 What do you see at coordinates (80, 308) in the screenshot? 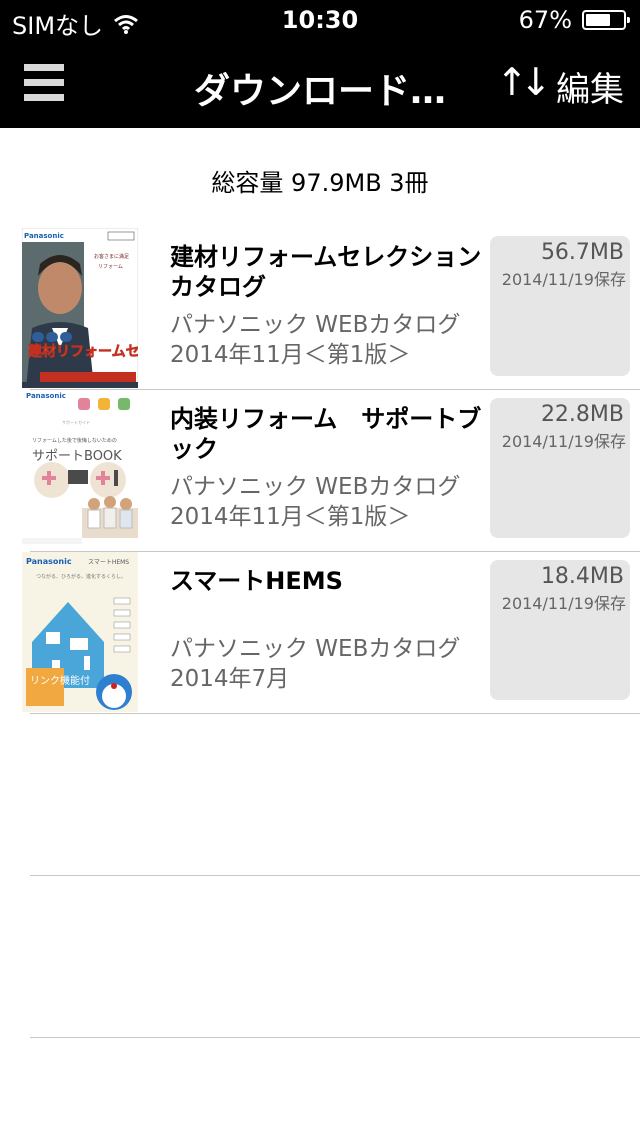
I see `catalog-cover-man-icon: Panasonic お客さまに満足 リフォーム 建材リフォームセレクション` at bounding box center [80, 308].